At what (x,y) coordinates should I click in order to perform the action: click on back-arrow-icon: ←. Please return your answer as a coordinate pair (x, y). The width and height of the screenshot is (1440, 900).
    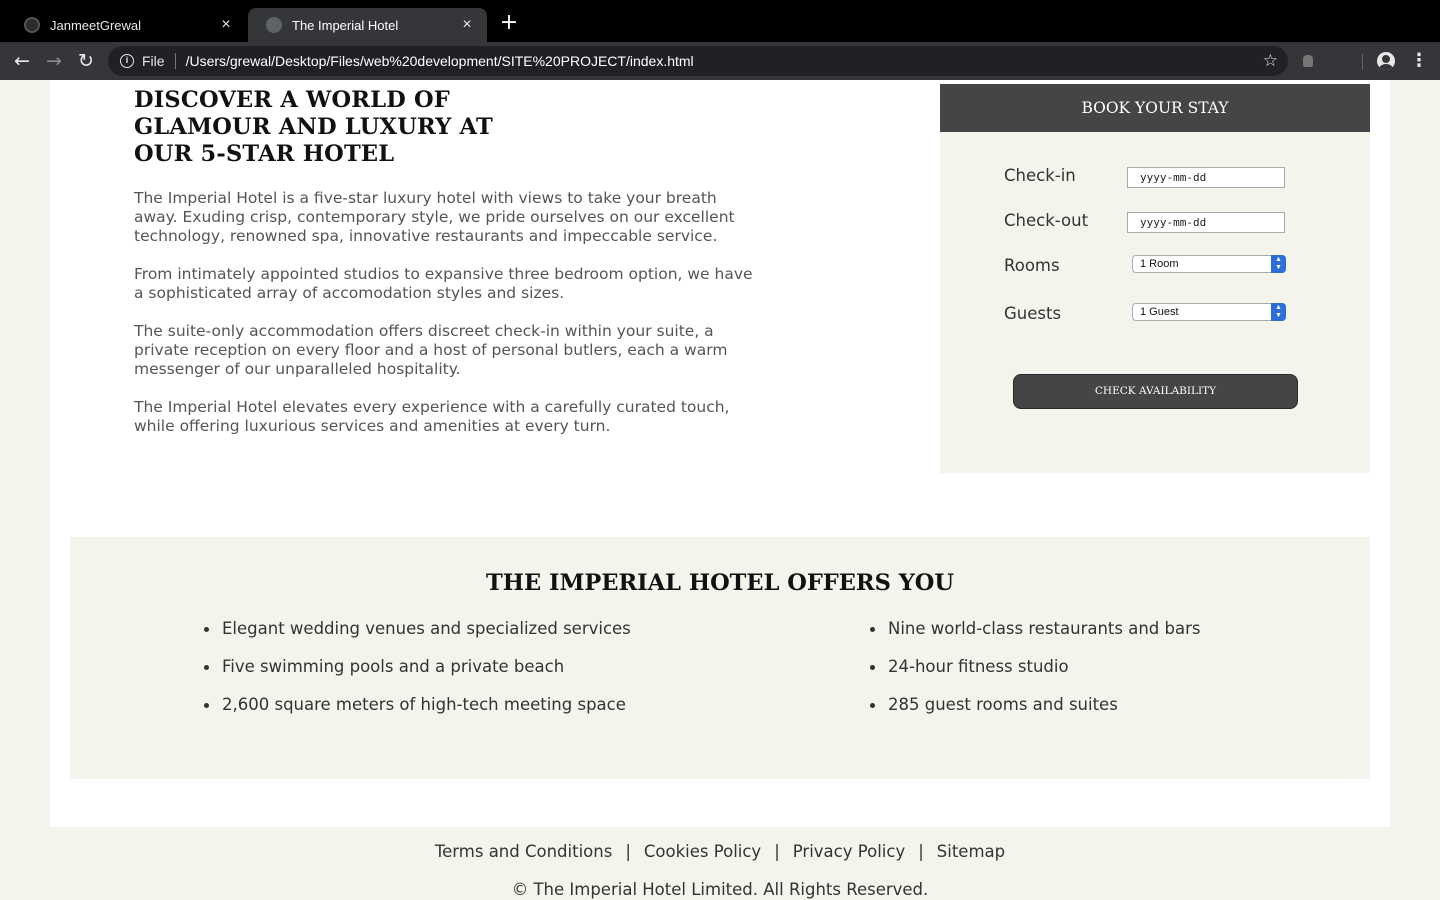
    Looking at the image, I should click on (22, 61).